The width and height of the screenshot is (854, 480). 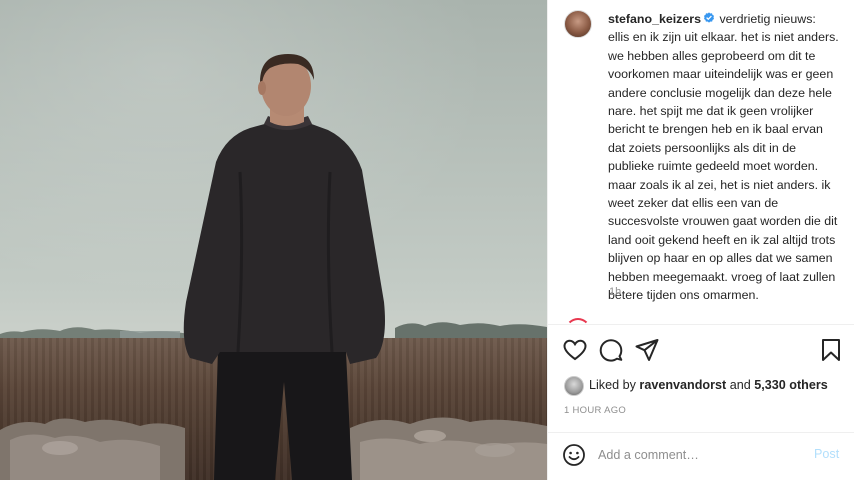 I want to click on likes-joiner: and, so click(x=740, y=385).